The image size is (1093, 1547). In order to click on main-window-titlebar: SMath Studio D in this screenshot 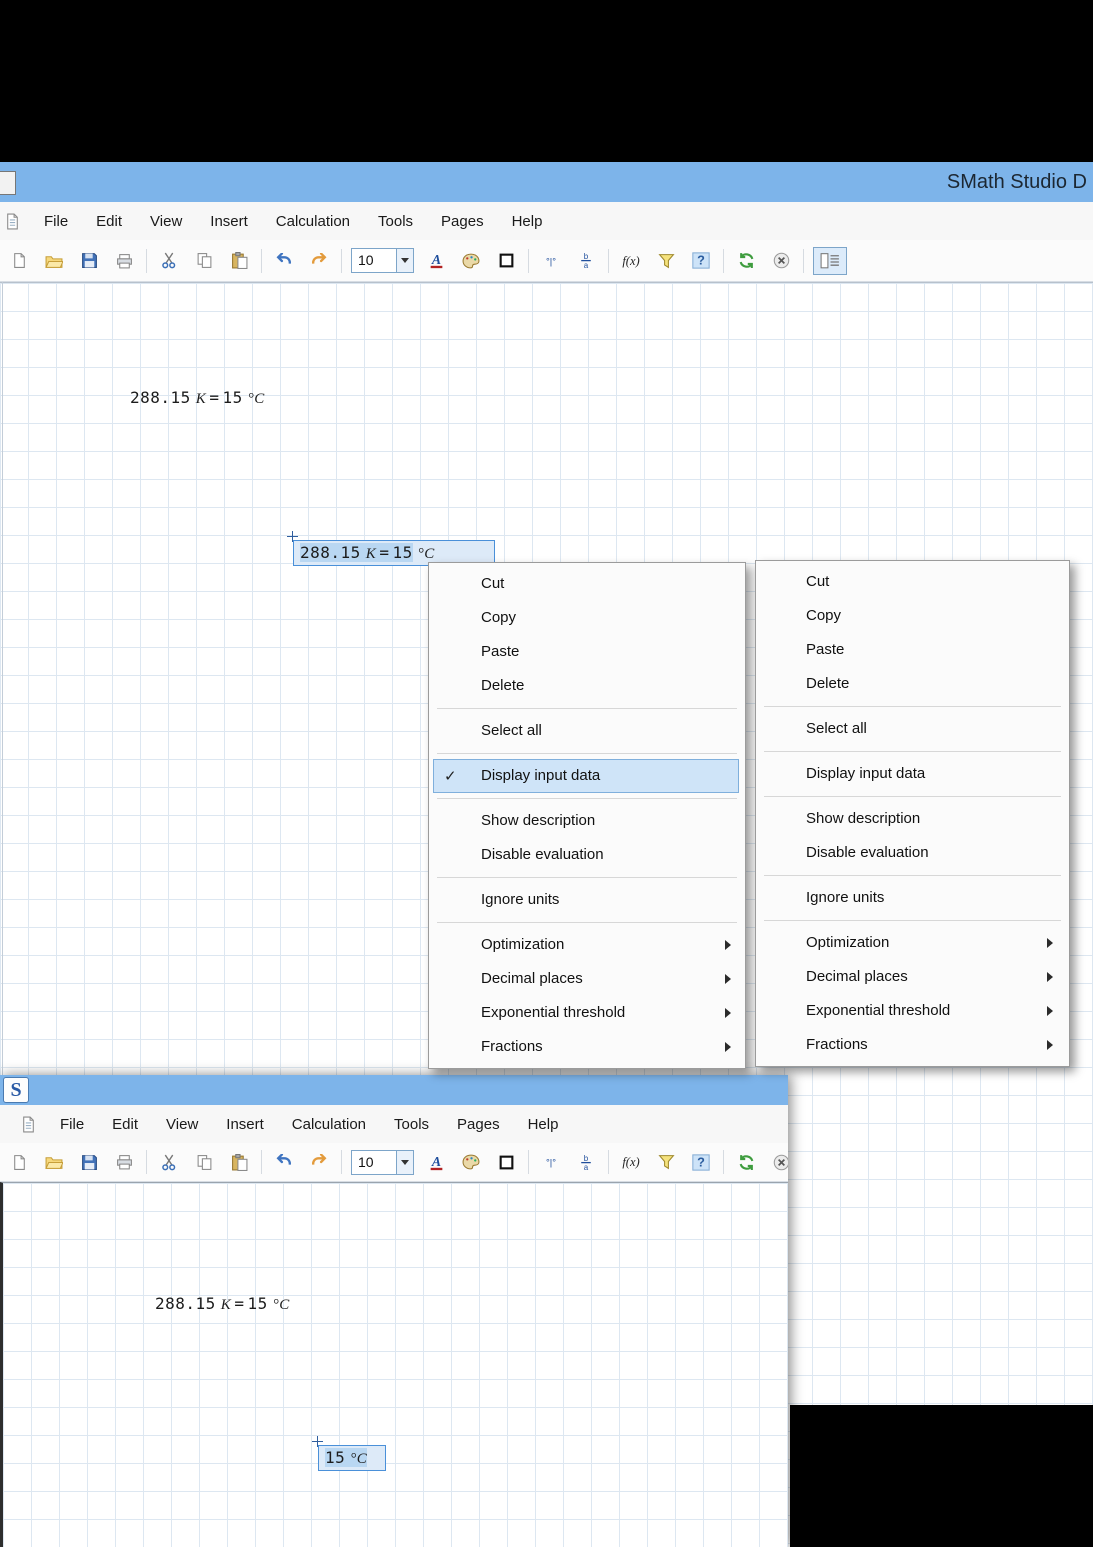, I will do `click(546, 182)`.